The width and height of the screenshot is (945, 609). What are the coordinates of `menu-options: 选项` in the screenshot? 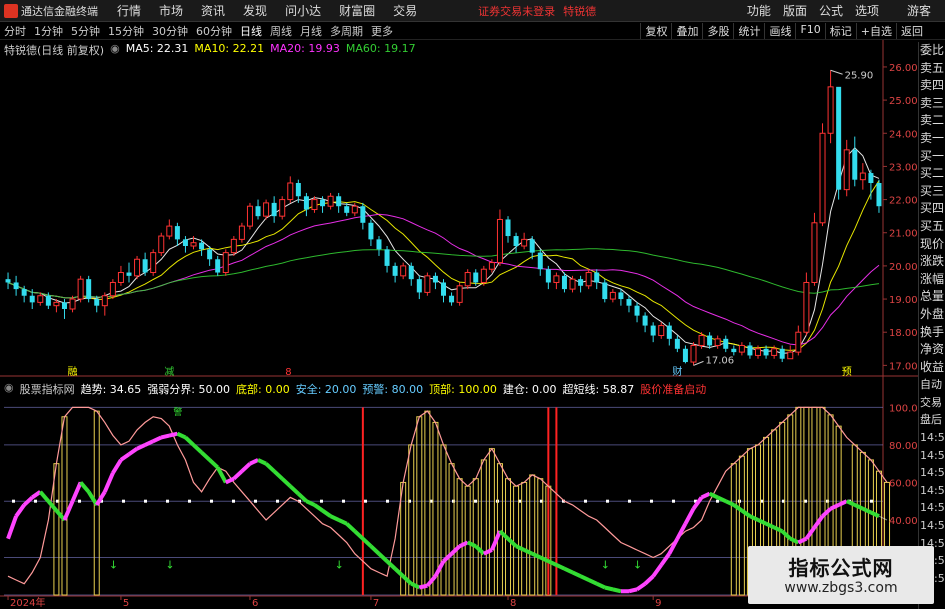 It's located at (867, 10).